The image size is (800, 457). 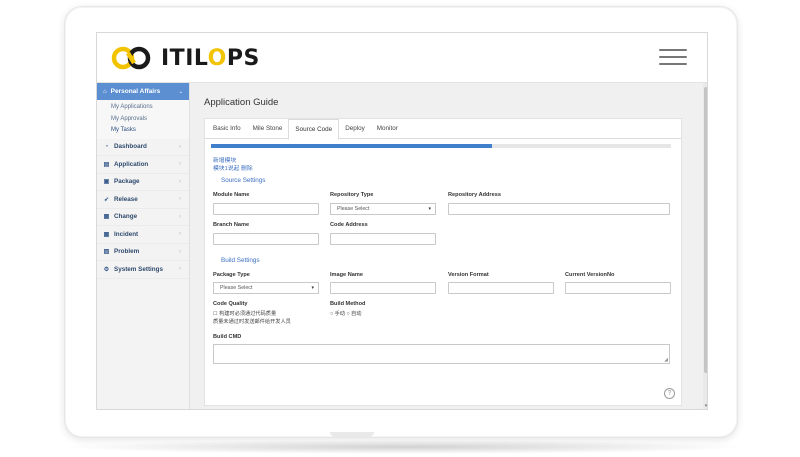 What do you see at coordinates (590, 275) in the screenshot?
I see `current-version-label: Current VersionNo` at bounding box center [590, 275].